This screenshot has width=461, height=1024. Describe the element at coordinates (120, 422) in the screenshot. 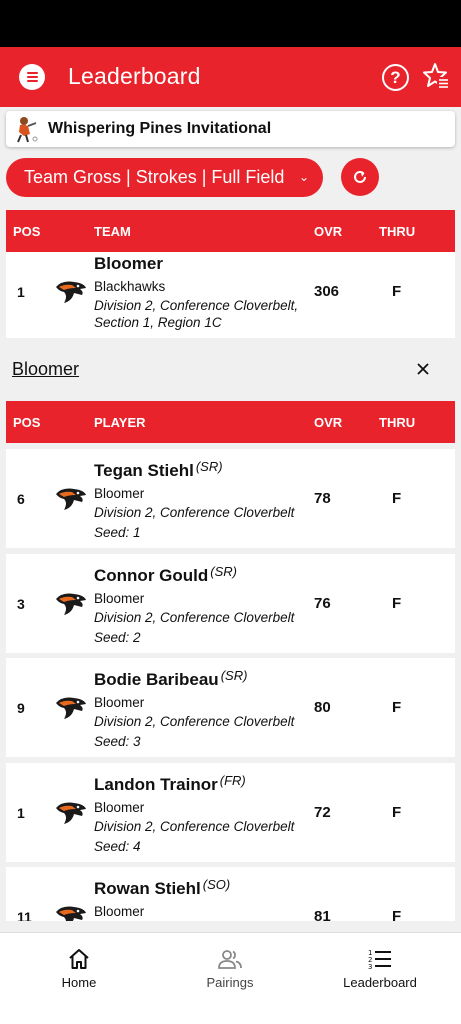

I see `col-player: PLAYER` at that location.